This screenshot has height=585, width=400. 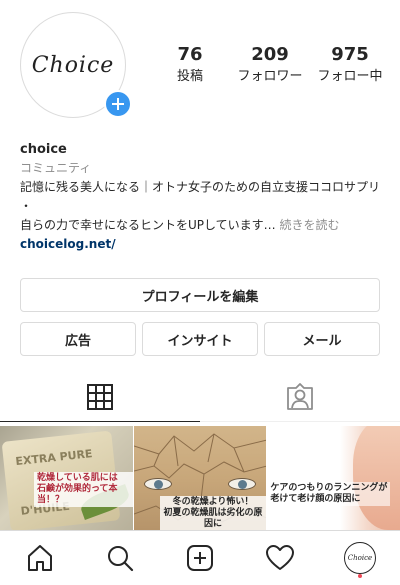 What do you see at coordinates (43, 149) in the screenshot?
I see `profile-name: choice` at bounding box center [43, 149].